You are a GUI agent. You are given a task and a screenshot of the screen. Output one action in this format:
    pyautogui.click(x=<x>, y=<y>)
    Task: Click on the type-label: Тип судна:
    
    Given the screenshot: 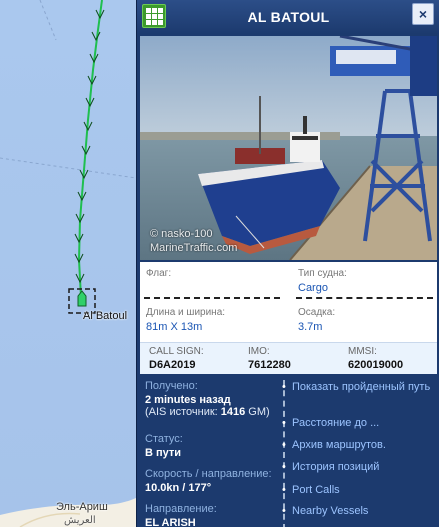 What is the action you would take?
    pyautogui.click(x=322, y=273)
    